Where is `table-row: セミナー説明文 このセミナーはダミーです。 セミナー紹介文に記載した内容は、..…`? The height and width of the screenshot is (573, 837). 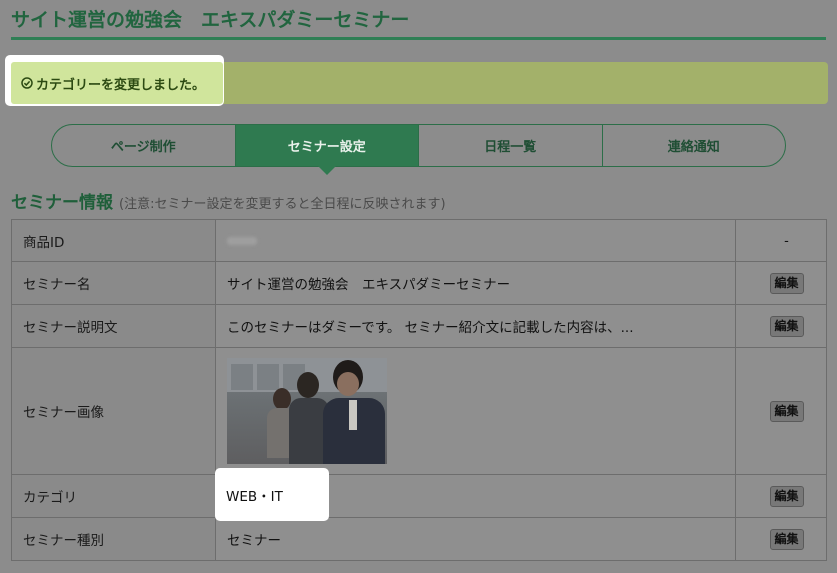
table-row: セミナー説明文 このセミナーはダミーです。 セミナー紹介文に記載した内容は、..… is located at coordinates (419, 326).